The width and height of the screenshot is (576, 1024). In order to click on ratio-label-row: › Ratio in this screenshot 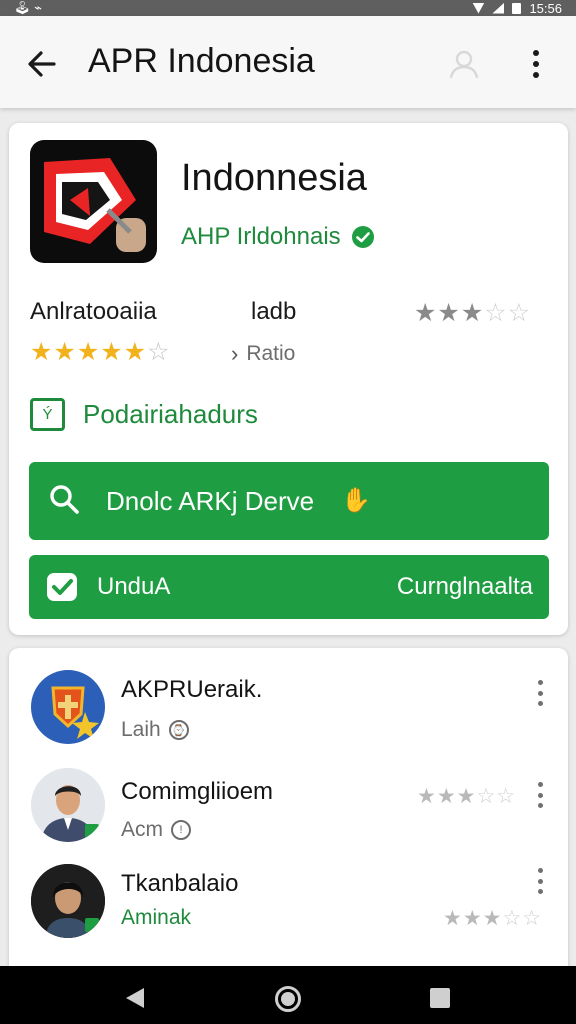, I will do `click(263, 354)`.